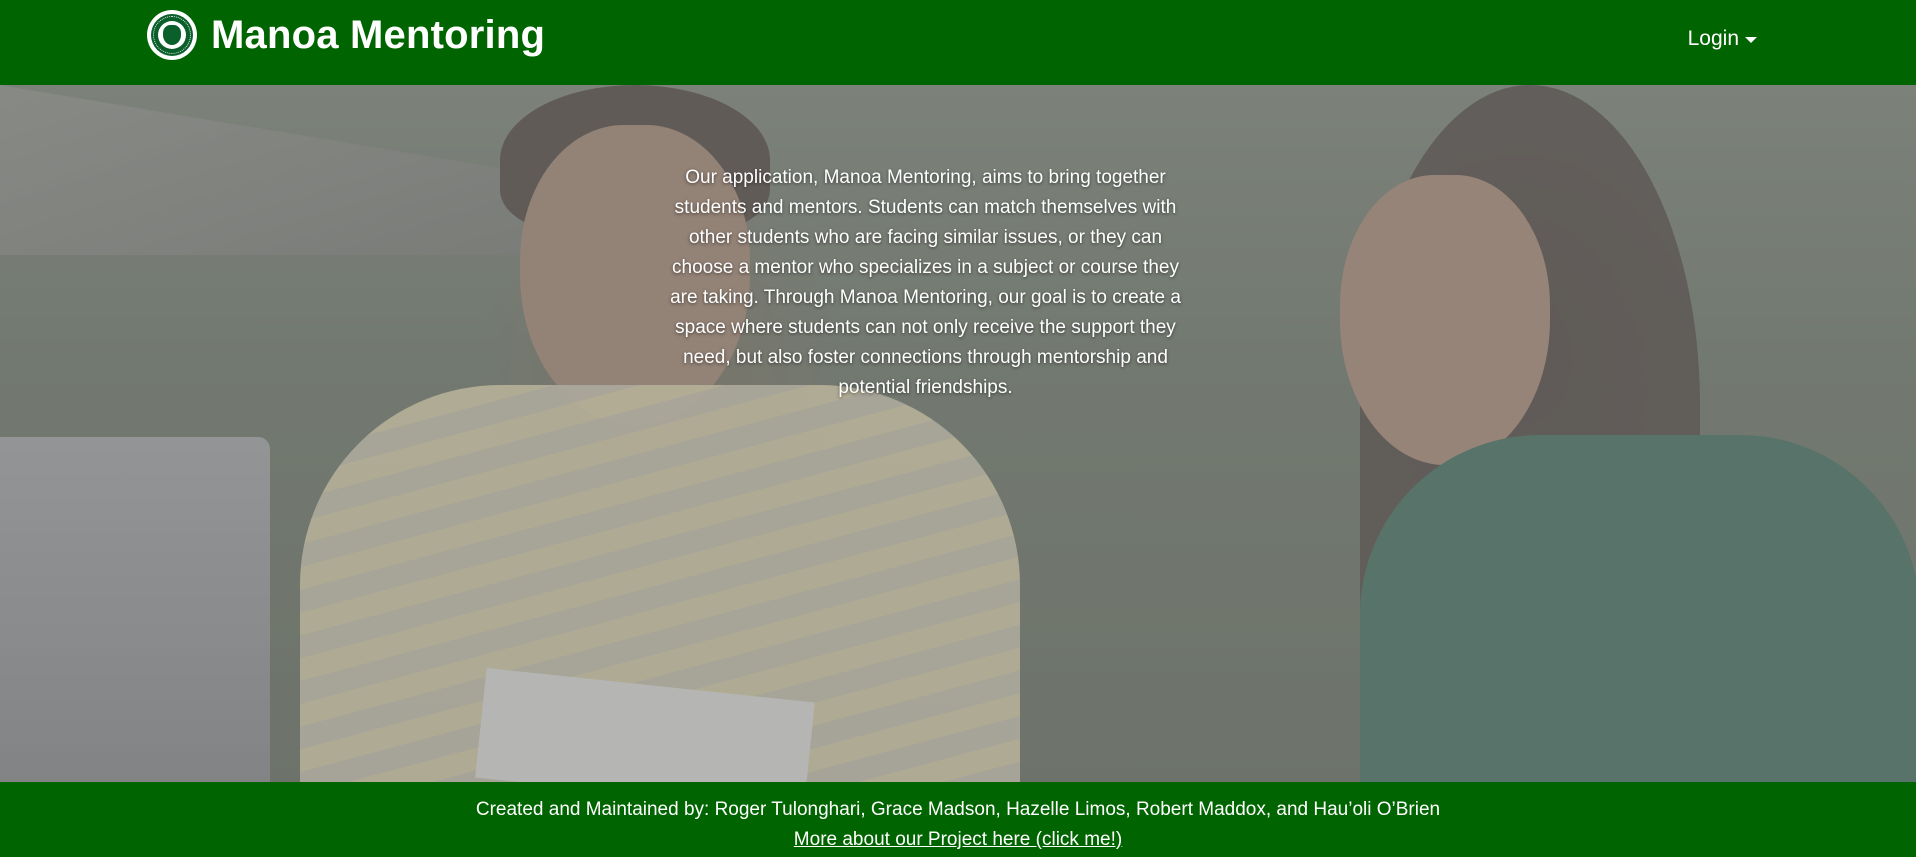 The width and height of the screenshot is (1916, 857). I want to click on login-dropdown: Login, so click(1722, 39).